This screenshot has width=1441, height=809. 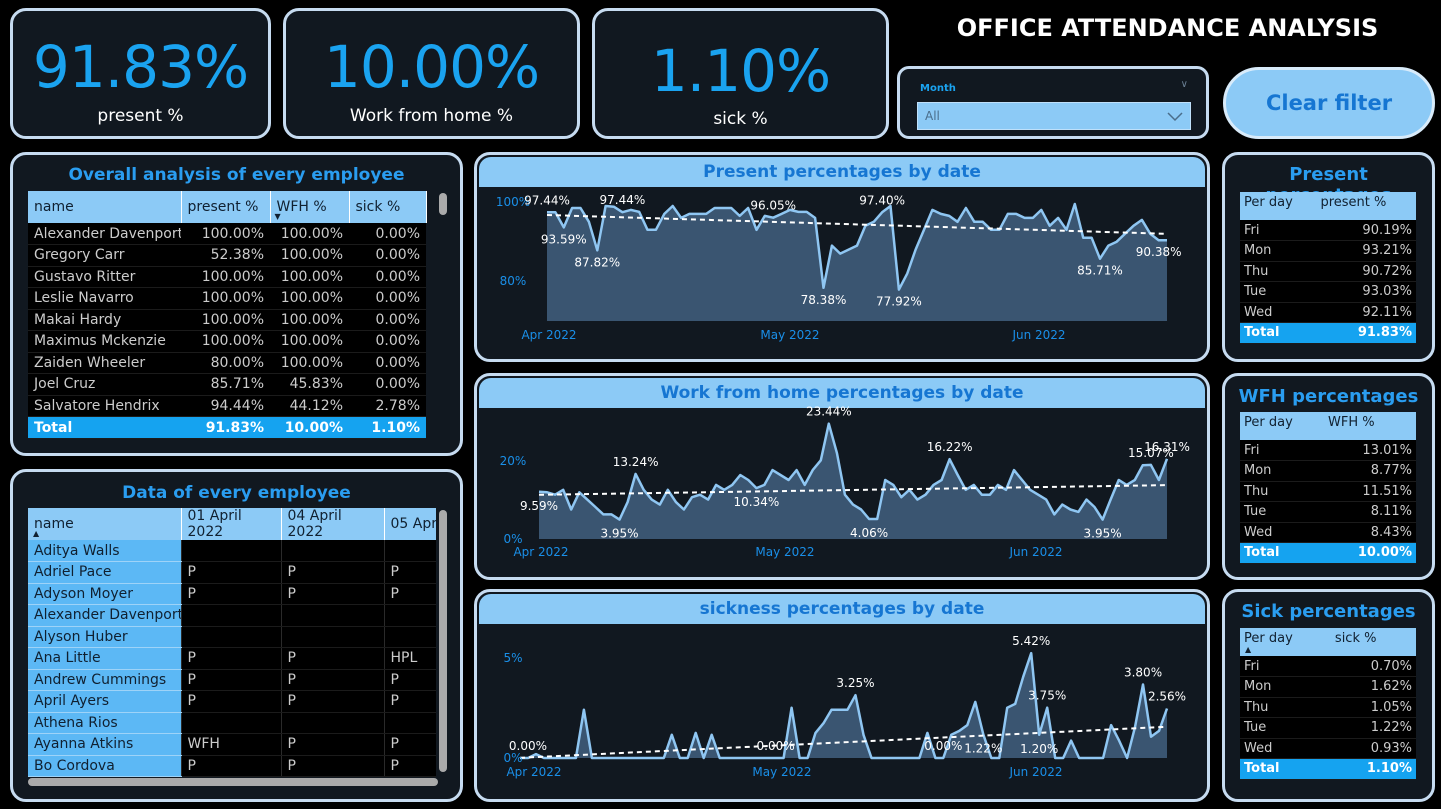 What do you see at coordinates (1328, 450) in the screenshot?
I see `table-row: Fri 13.01%` at bounding box center [1328, 450].